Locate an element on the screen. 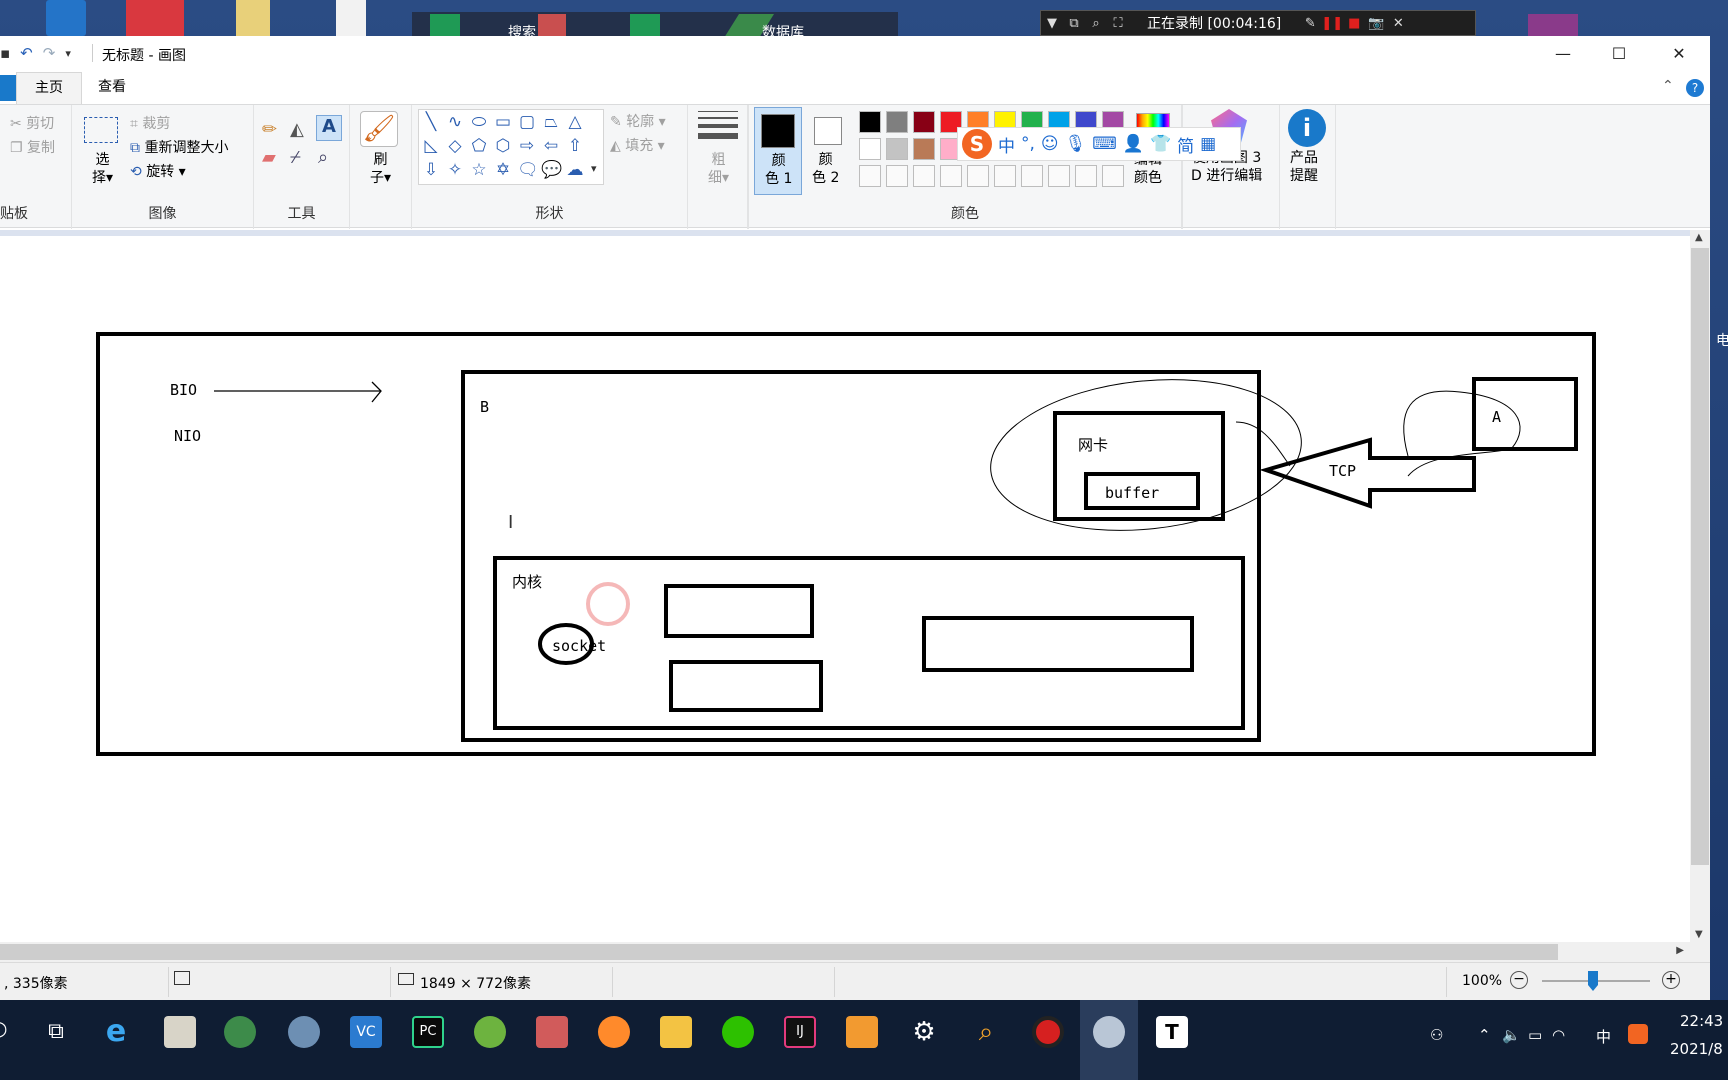 The width and height of the screenshot is (1728, 1080). user-icon: 👤 is located at coordinates (1133, 144).